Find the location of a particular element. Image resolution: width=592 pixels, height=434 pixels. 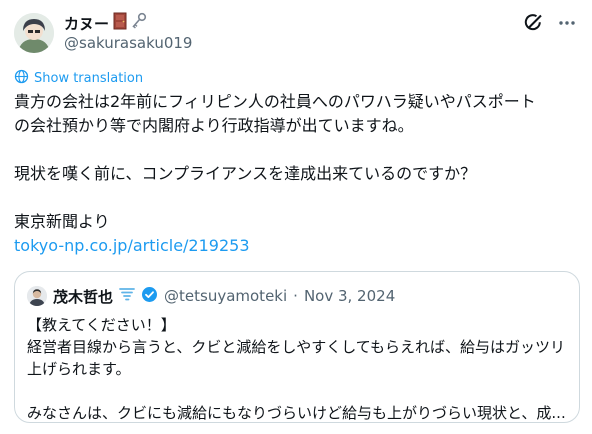

quoted-tweet-header: 茂木哲也 @tetsuyamoteki · Nov 3, 2024 is located at coordinates (211, 296).